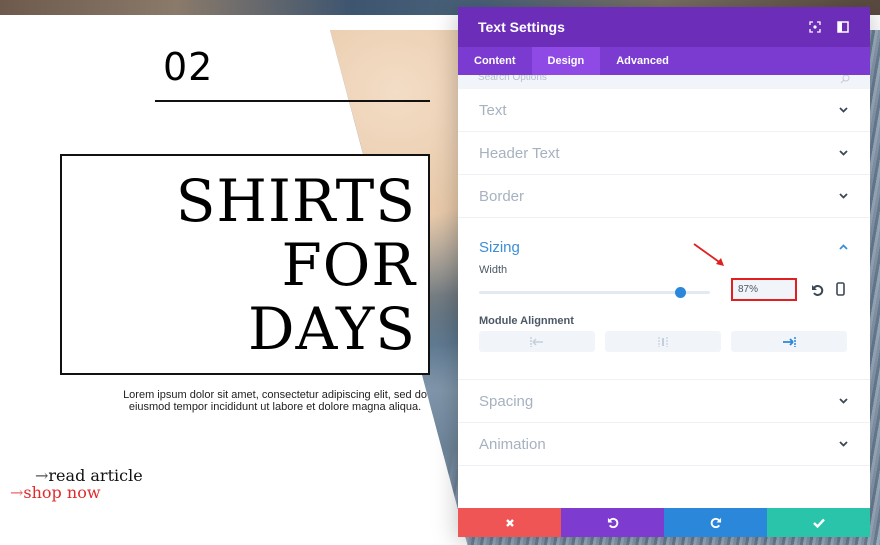  Describe the element at coordinates (845, 81) in the screenshot. I see `search-icon` at that location.